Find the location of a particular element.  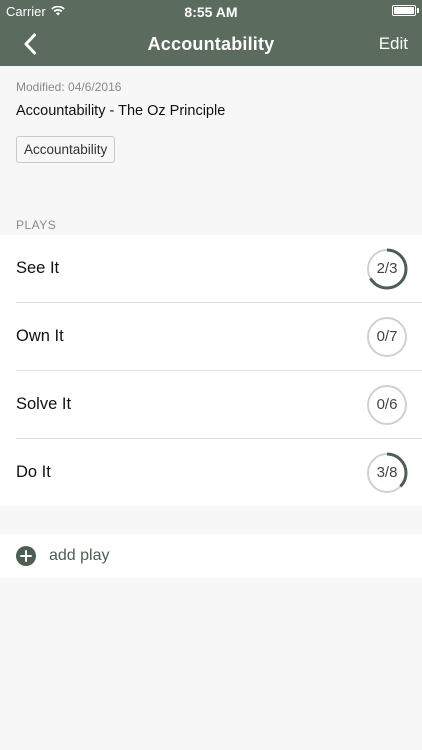

progress-text: 0/7 is located at coordinates (387, 336).